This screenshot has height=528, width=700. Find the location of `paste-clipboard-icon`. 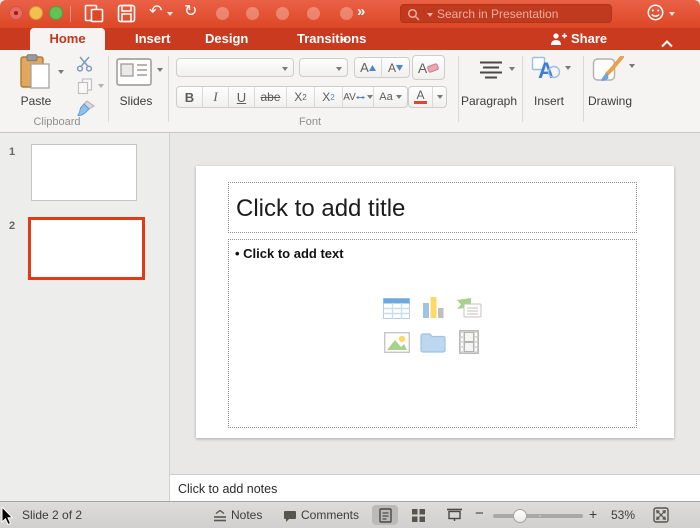

paste-clipboard-icon is located at coordinates (35, 71).